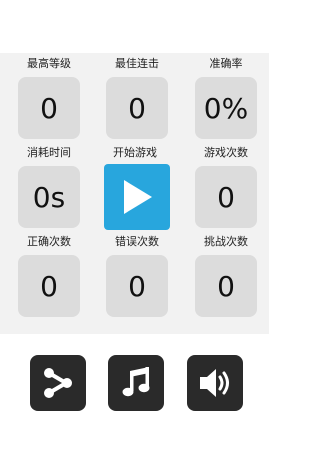 Image resolution: width=320 pixels, height=461 pixels. I want to click on share-icon, so click(58, 383).